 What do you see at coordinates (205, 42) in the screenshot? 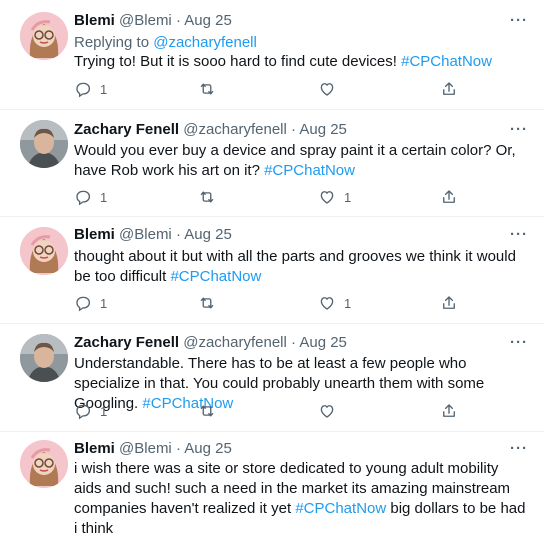
I see `replying-to-handle: @zacharyfenell` at bounding box center [205, 42].